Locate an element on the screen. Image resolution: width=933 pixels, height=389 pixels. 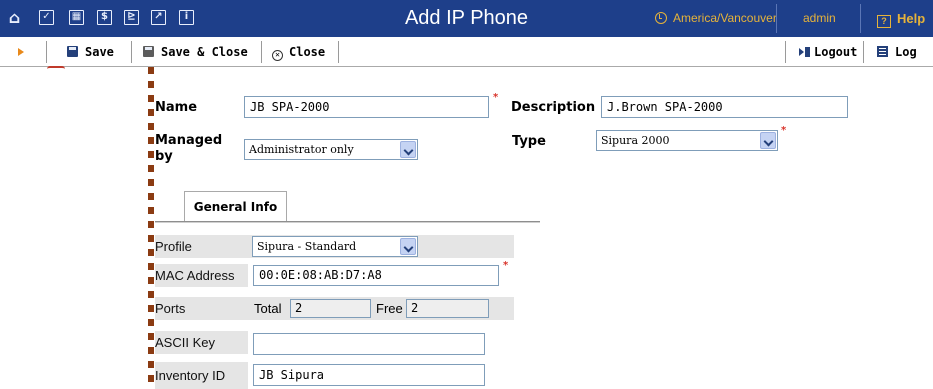
decorative-mark is located at coordinates (56, 67).